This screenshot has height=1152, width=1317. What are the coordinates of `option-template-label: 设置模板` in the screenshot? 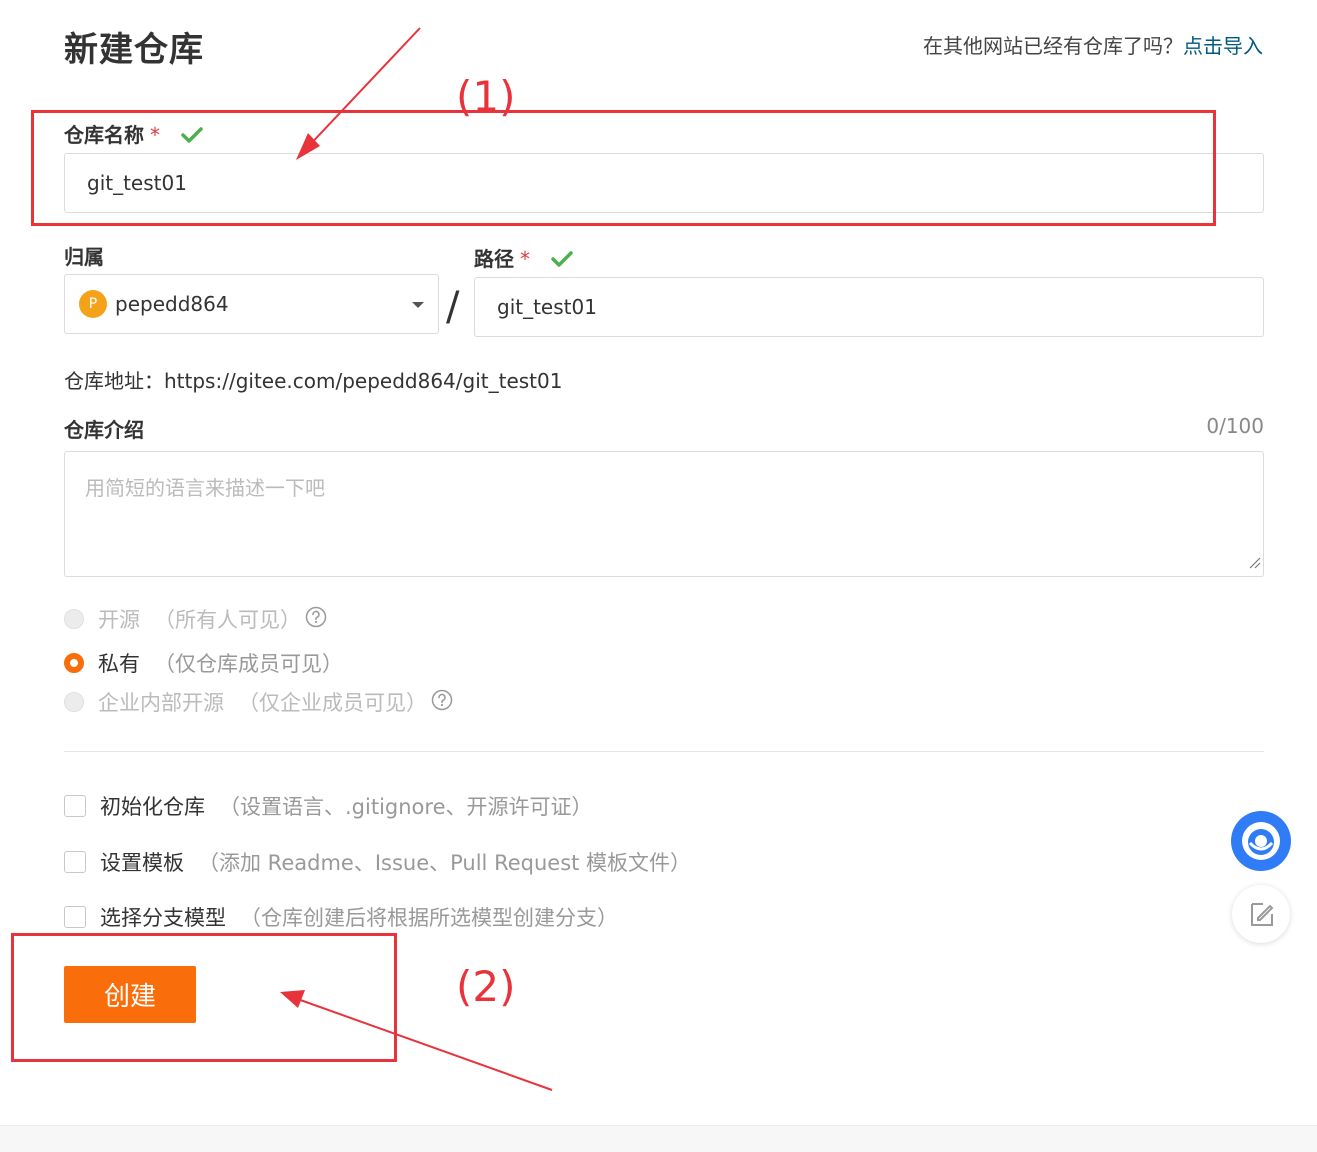 It's located at (142, 863).